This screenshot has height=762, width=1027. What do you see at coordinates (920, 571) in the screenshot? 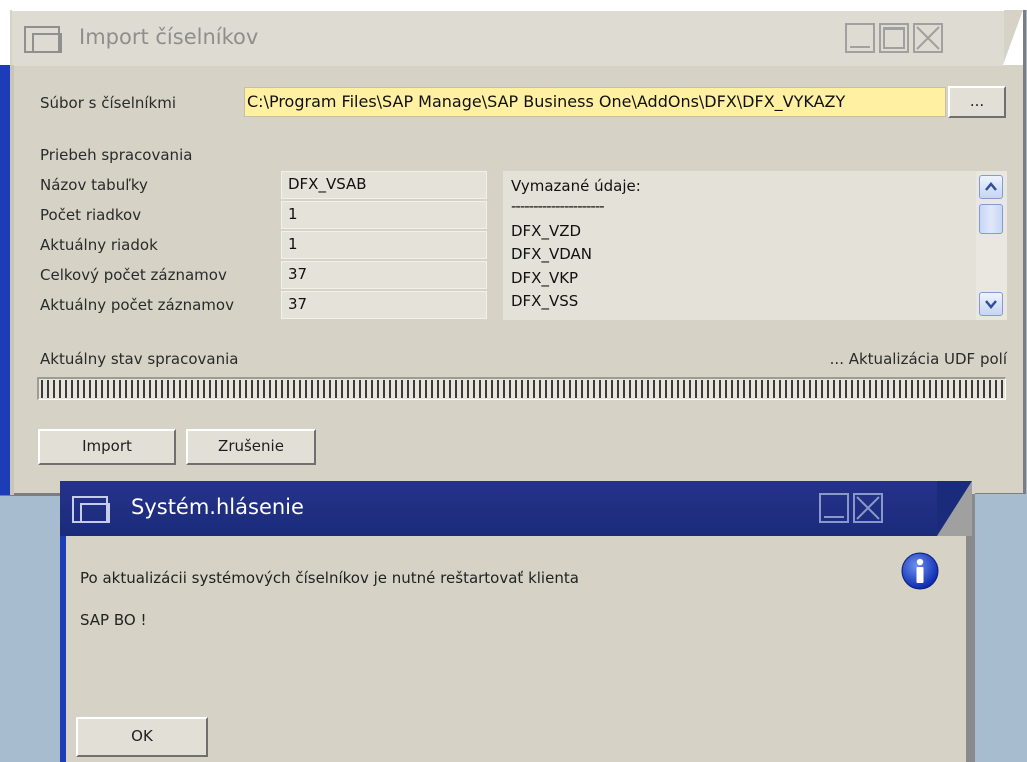
I see `info-icon` at bounding box center [920, 571].